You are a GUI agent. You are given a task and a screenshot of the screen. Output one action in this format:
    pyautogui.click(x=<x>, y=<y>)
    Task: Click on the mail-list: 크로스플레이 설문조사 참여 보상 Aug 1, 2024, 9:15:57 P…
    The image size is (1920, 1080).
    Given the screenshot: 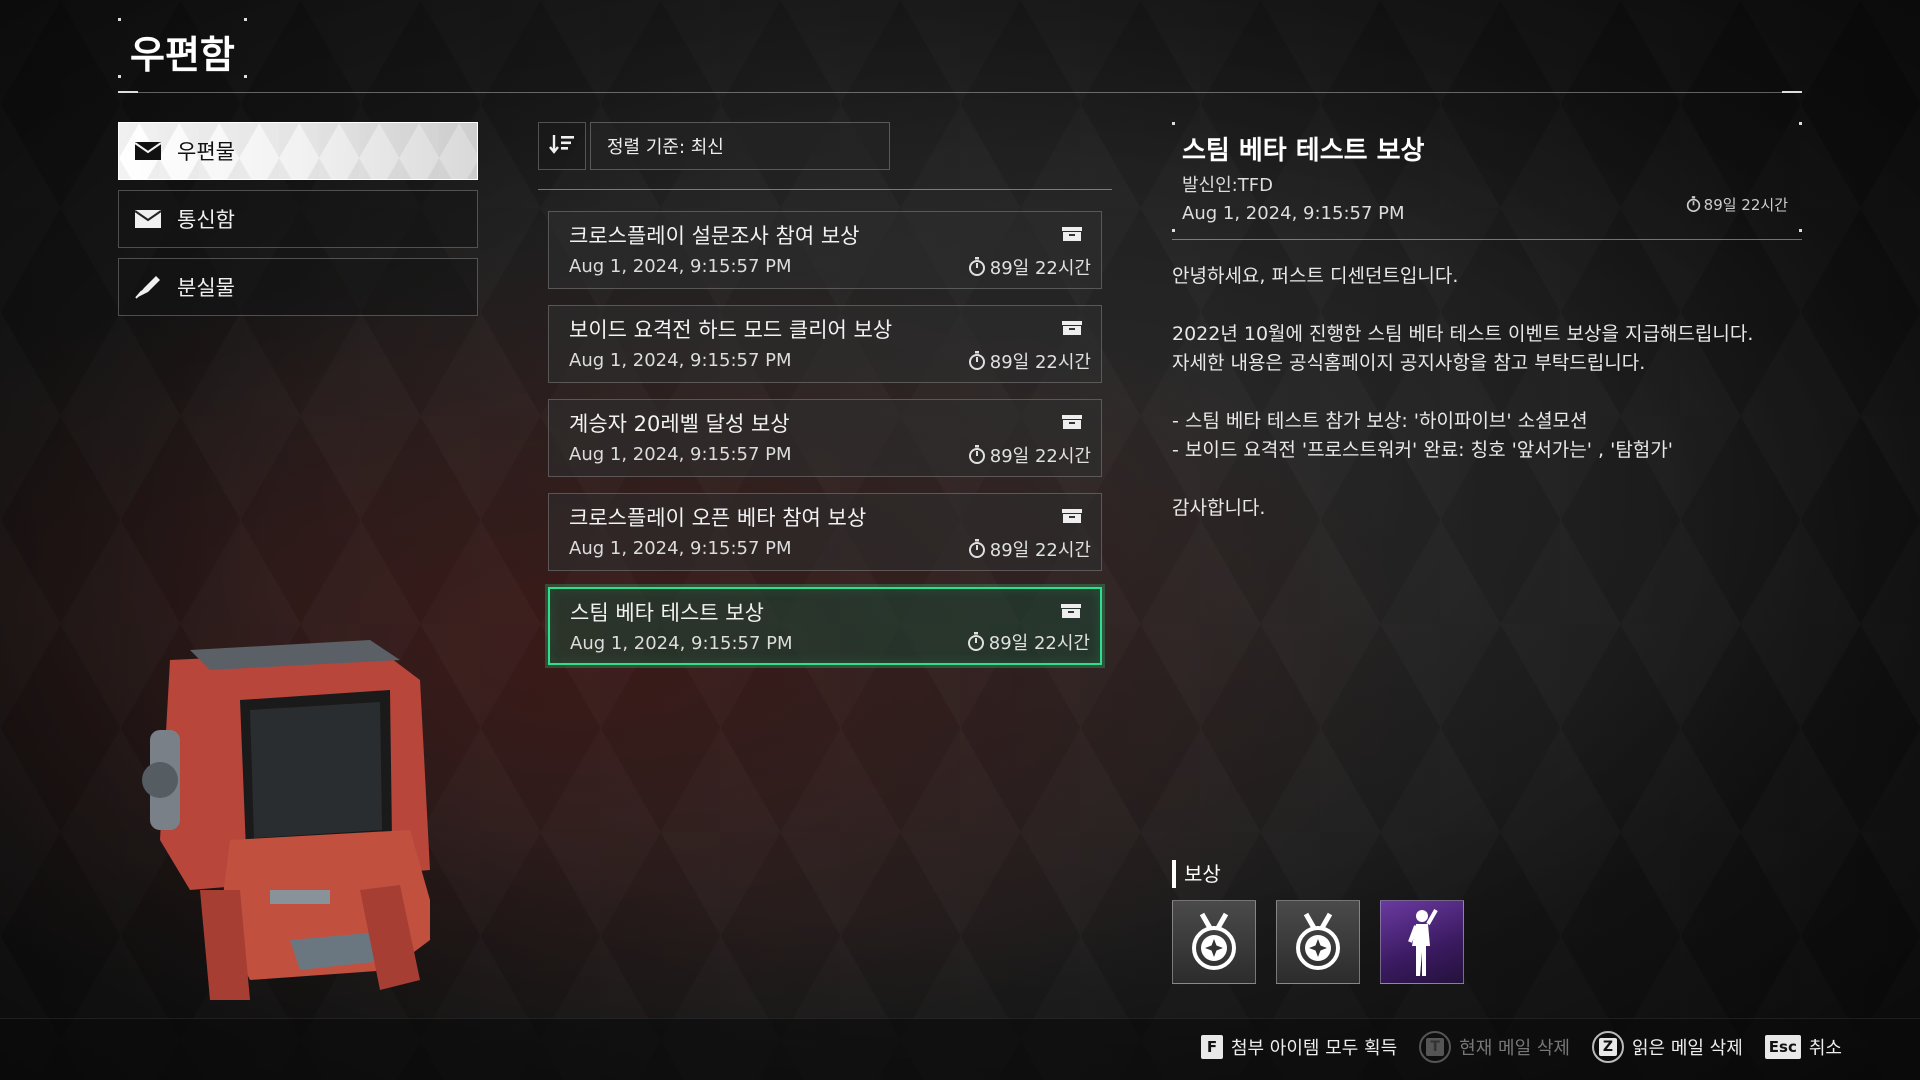 What is the action you would take?
    pyautogui.click(x=825, y=446)
    